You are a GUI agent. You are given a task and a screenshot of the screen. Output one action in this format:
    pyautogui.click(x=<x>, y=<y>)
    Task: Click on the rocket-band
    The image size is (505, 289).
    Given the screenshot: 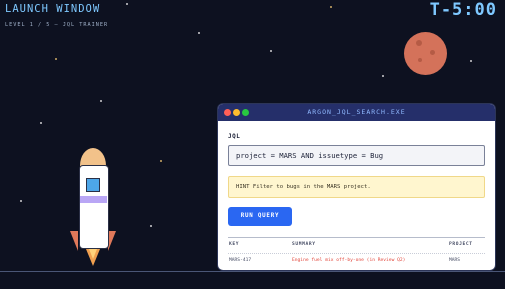 What is the action you would take?
    pyautogui.click(x=93, y=199)
    